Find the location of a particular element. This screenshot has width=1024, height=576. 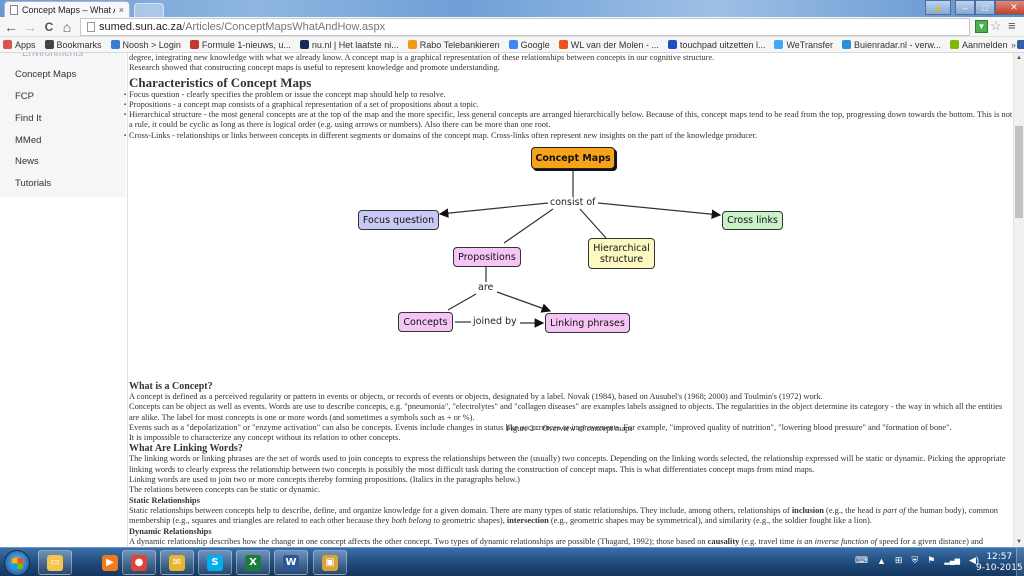

new-tab-button is located at coordinates (149, 10).